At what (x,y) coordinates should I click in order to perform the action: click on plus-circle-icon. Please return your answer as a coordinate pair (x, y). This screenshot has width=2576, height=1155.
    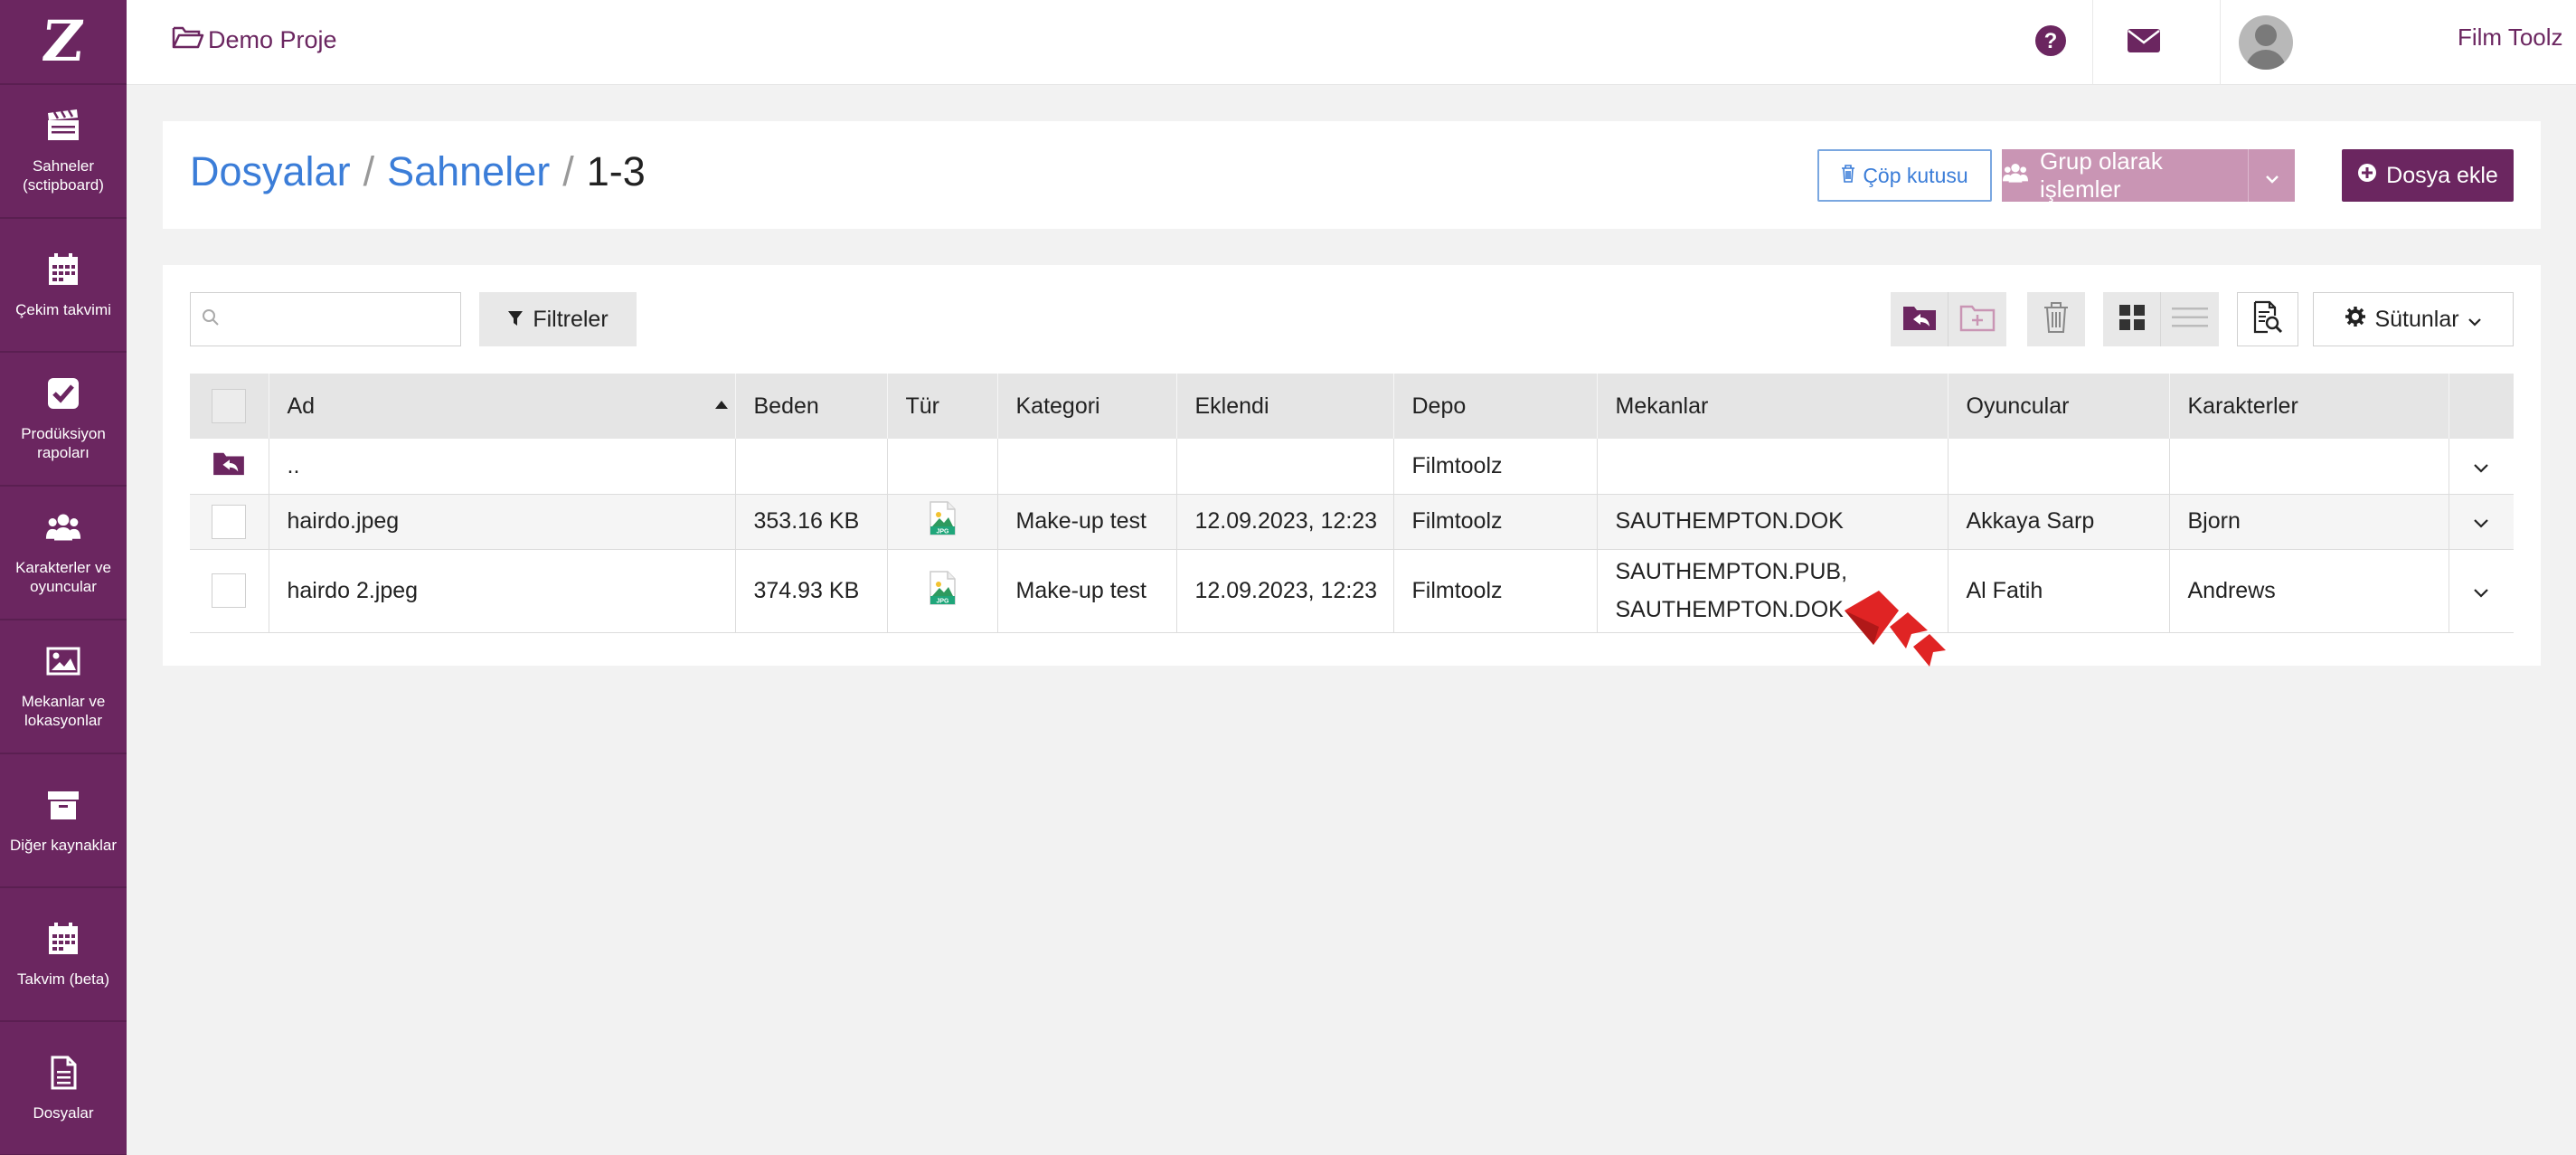
    Looking at the image, I should click on (2367, 176).